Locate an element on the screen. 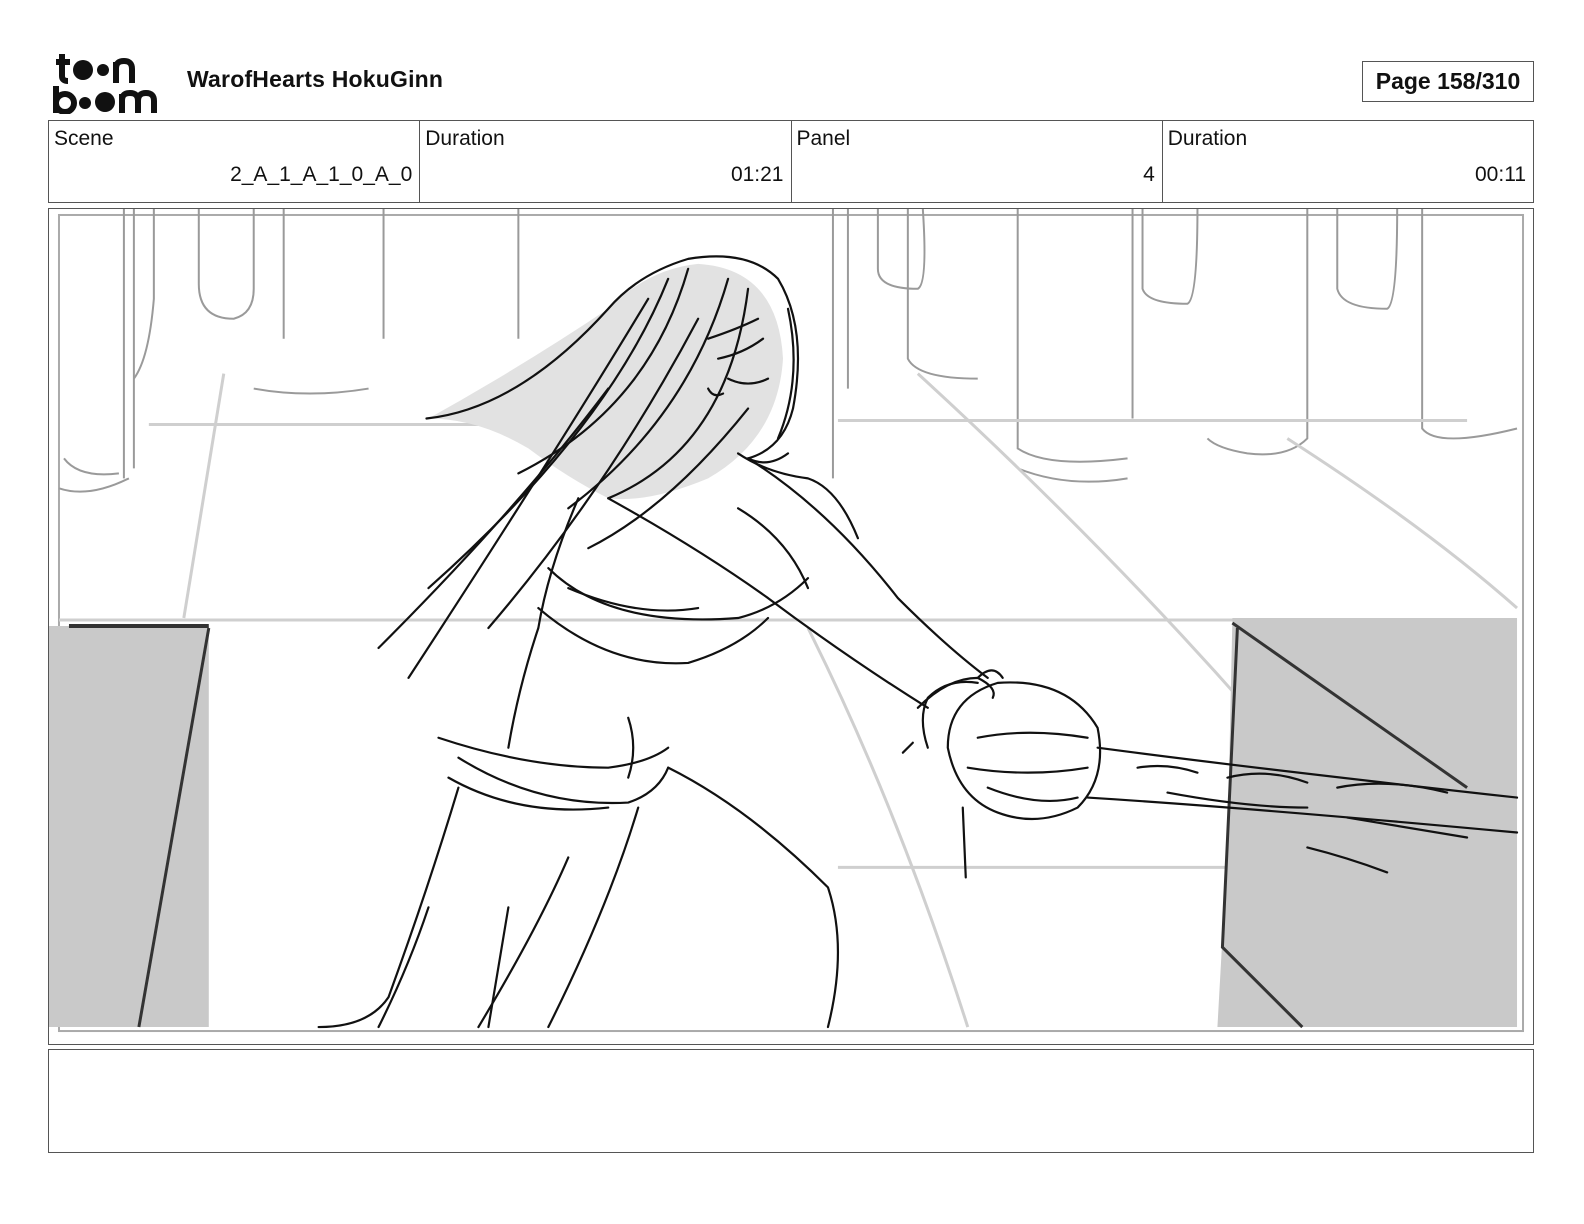 The height and width of the screenshot is (1224, 1584). scene-duration-label: Duration is located at coordinates (465, 138).